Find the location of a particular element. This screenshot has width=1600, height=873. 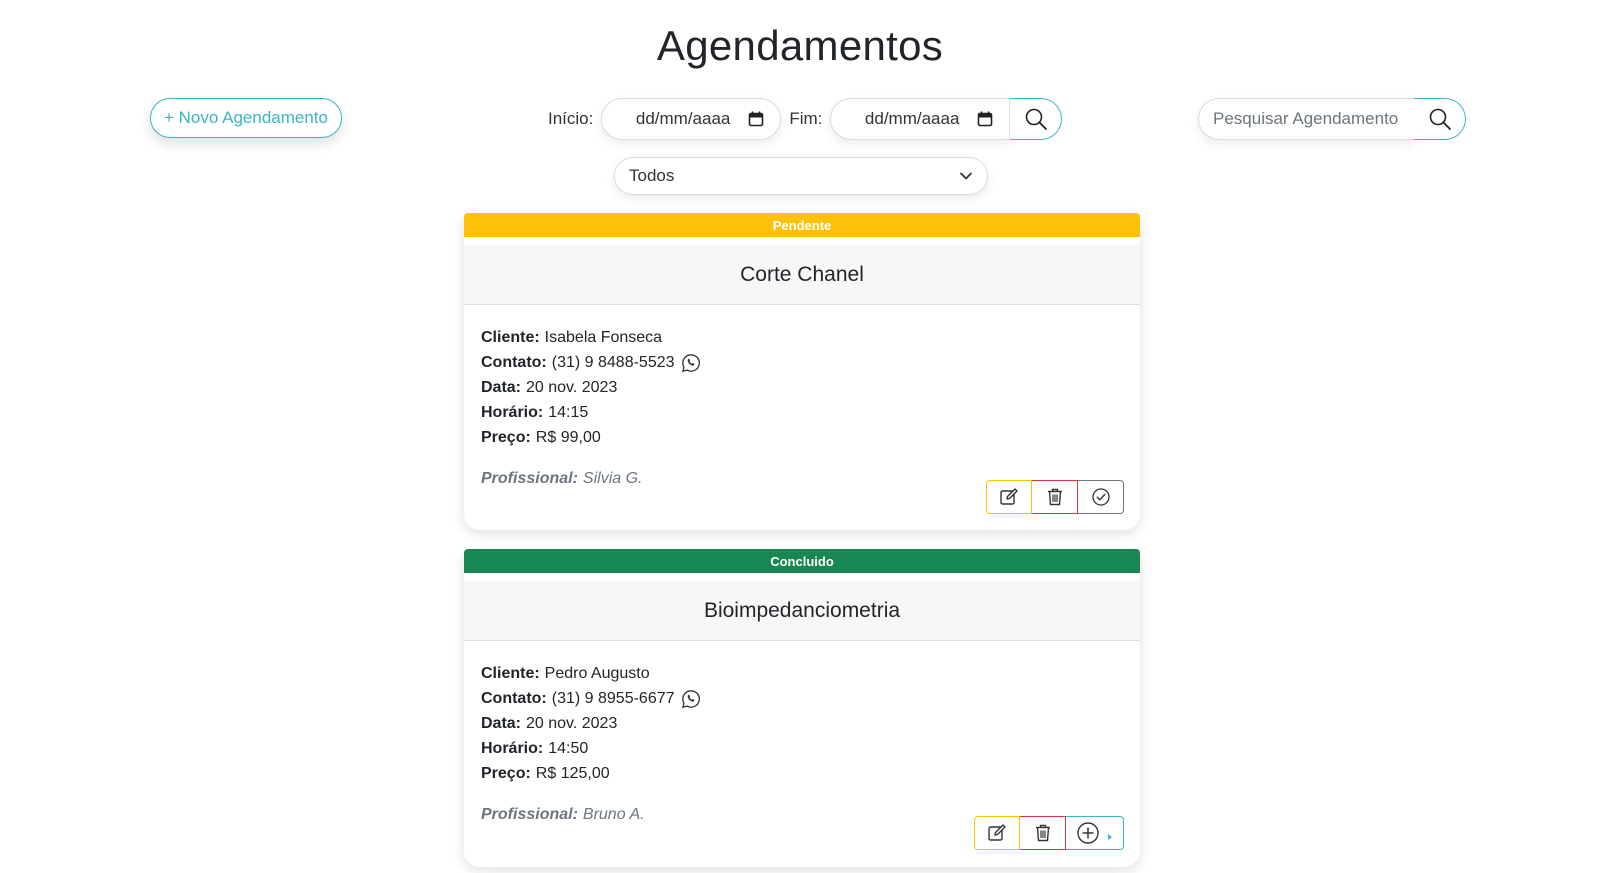

client-value: Isabela Fonseca is located at coordinates (603, 337).